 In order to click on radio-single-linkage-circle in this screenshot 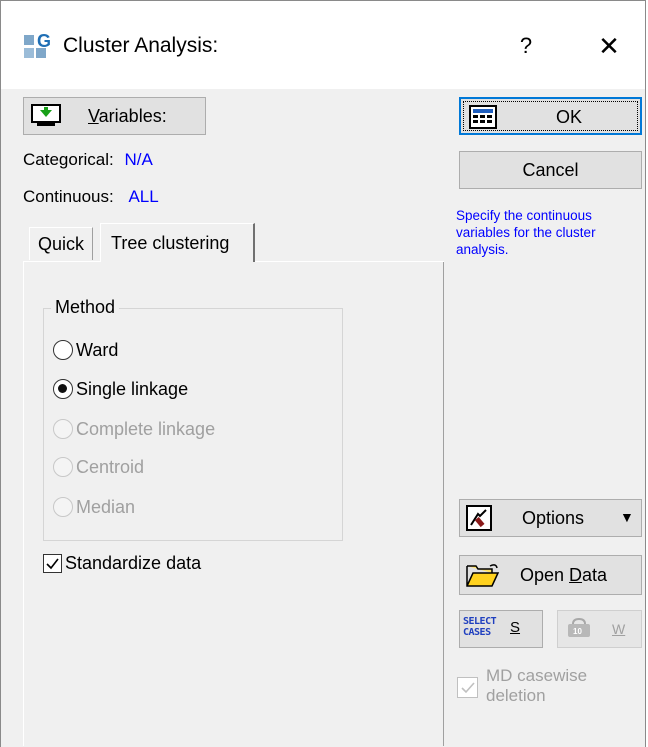, I will do `click(63, 389)`.